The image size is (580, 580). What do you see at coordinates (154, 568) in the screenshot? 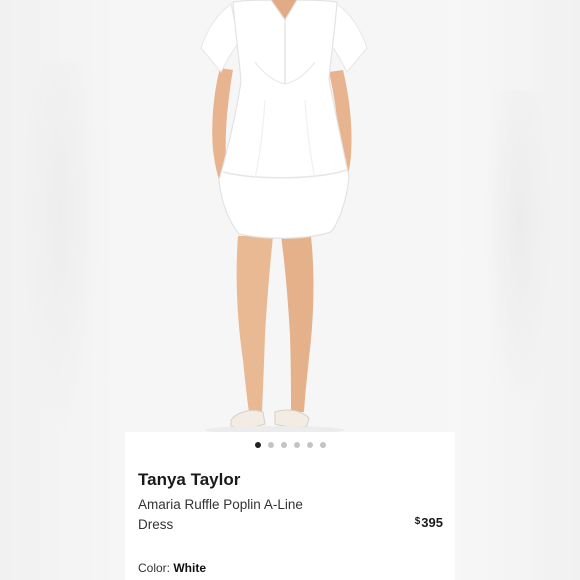
I see `color-label: Color:` at bounding box center [154, 568].